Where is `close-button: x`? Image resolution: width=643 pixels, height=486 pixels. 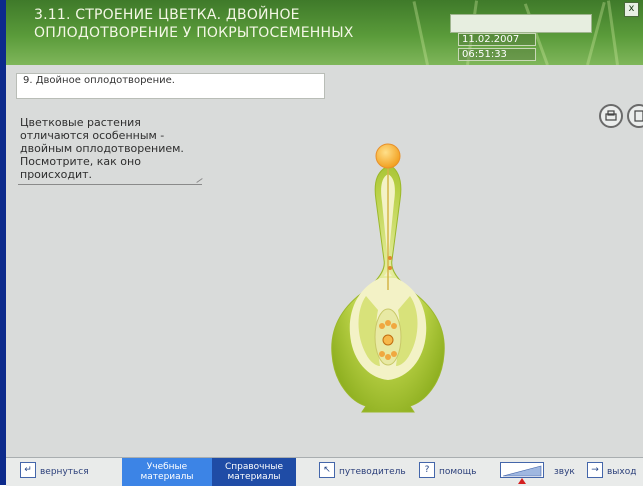
close-button: x is located at coordinates (631, 9).